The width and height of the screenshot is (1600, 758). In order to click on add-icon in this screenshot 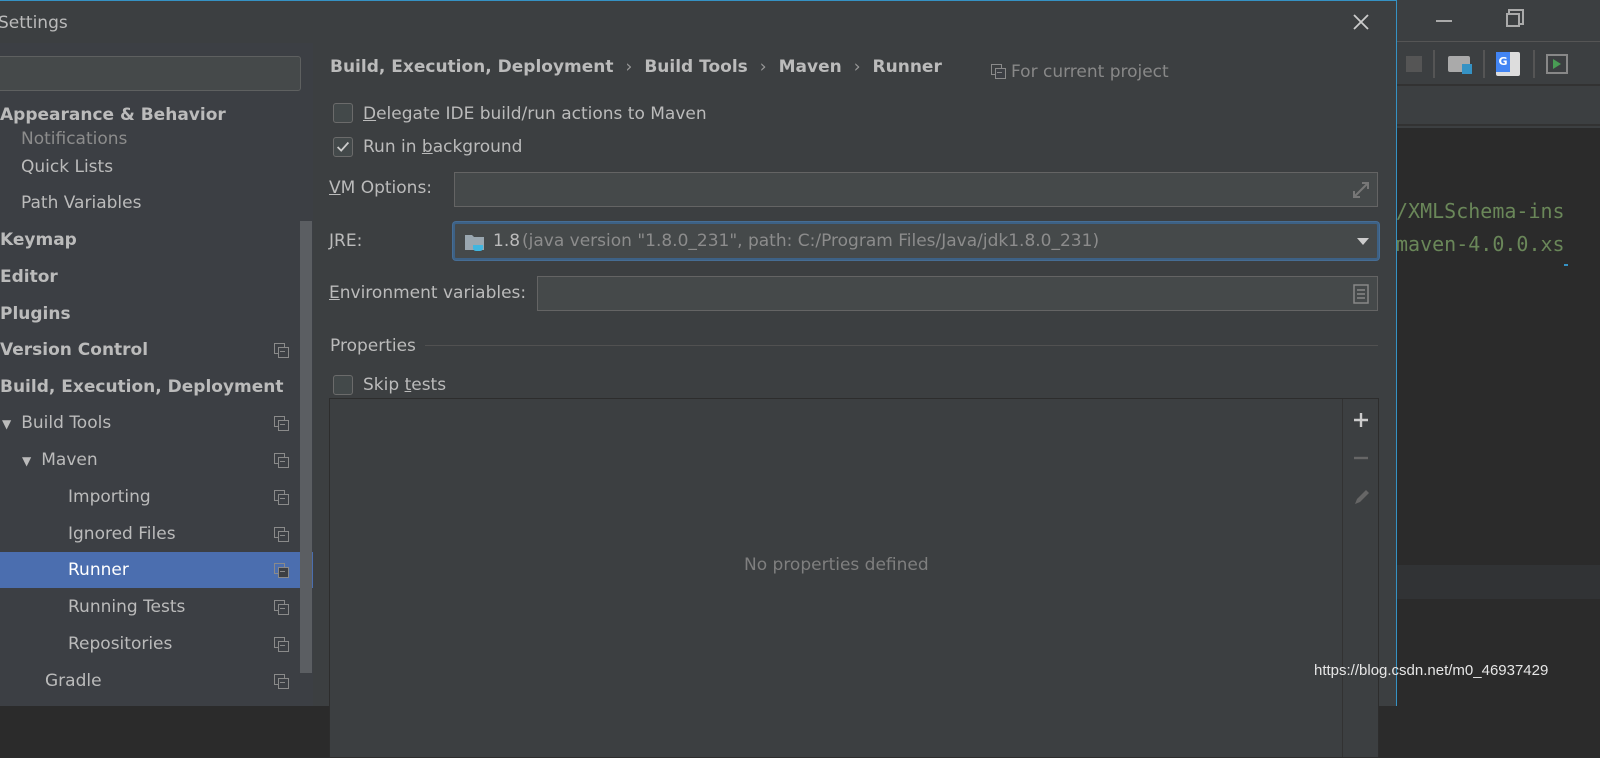, I will do `click(1361, 420)`.